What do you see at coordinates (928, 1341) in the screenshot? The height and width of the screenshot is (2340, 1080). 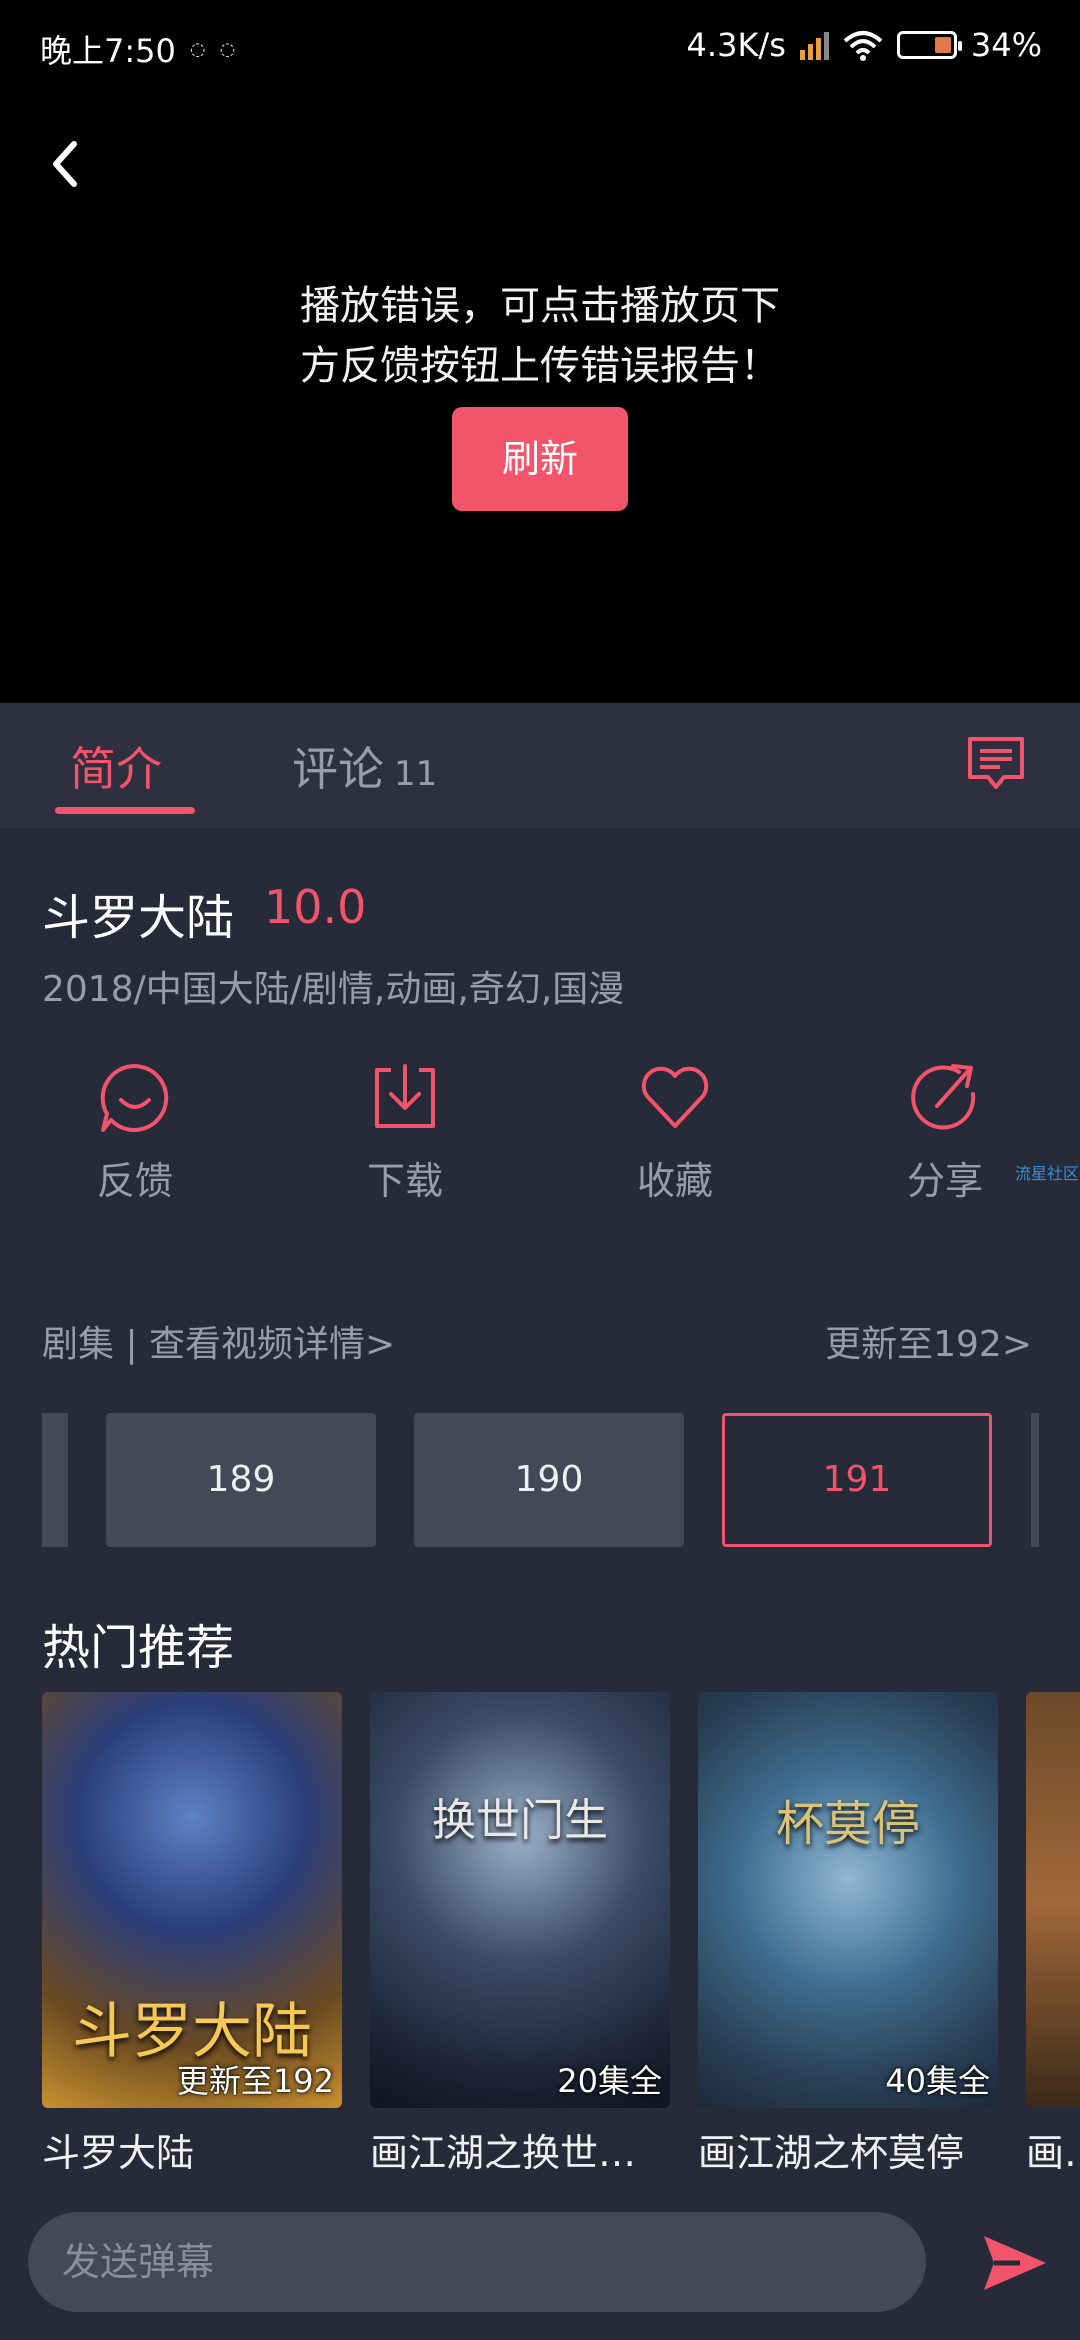 I see `episodes-update-link: 更新至192>` at bounding box center [928, 1341].